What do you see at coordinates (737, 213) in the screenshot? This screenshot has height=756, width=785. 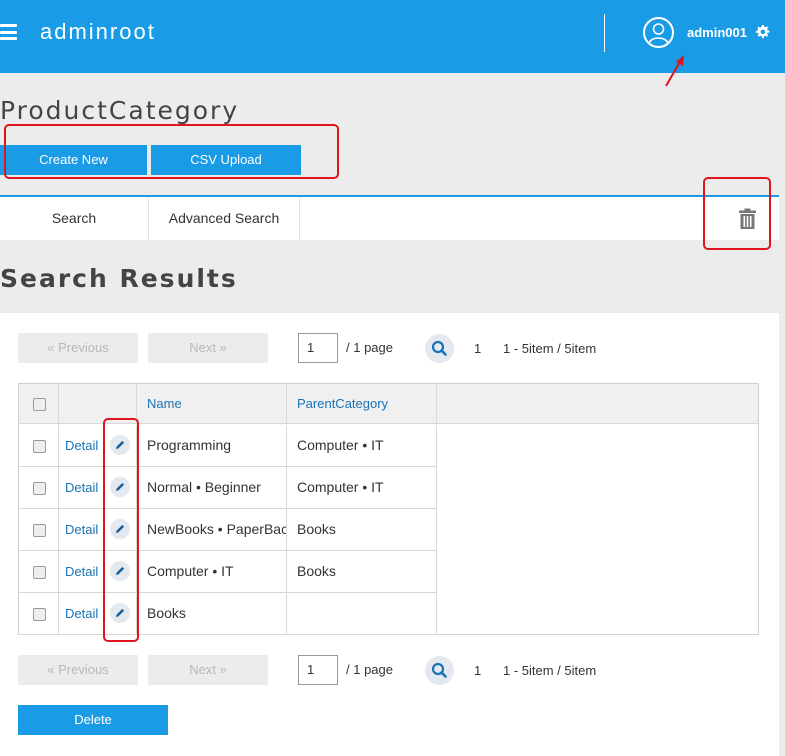 I see `highlight-box-trash` at bounding box center [737, 213].